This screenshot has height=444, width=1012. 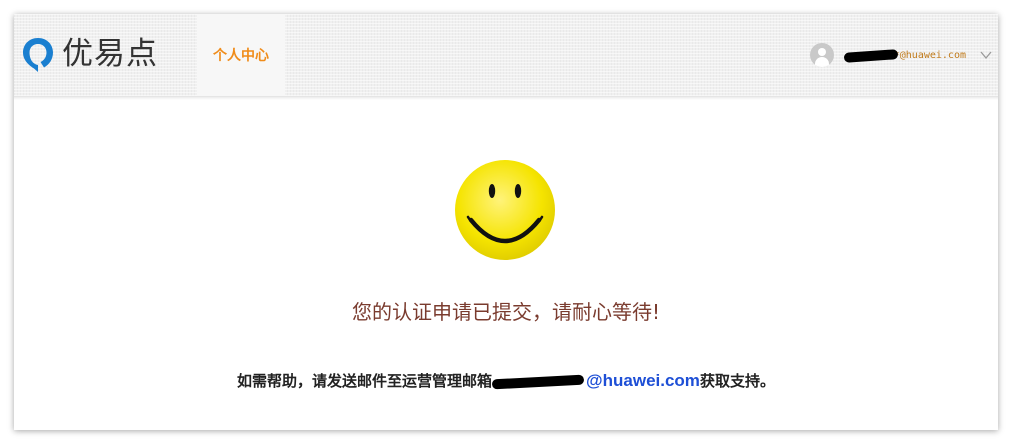 I want to click on brand-name: 优易点, so click(x=110, y=54).